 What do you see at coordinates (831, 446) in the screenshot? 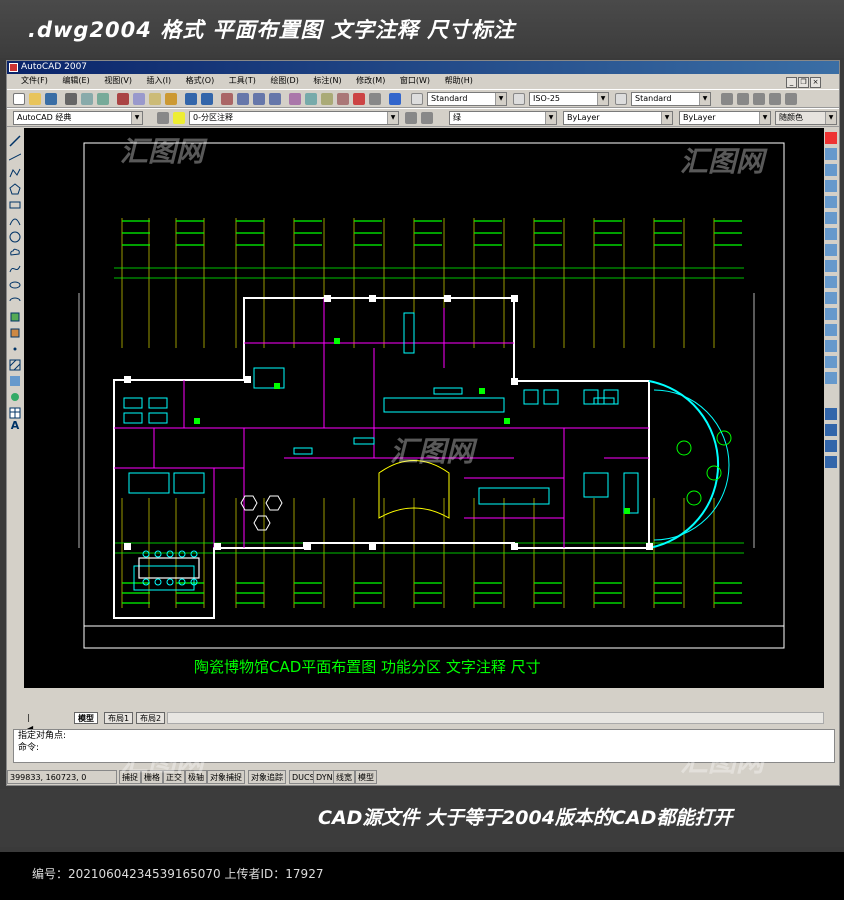
I see `send-to-back-icon` at bounding box center [831, 446].